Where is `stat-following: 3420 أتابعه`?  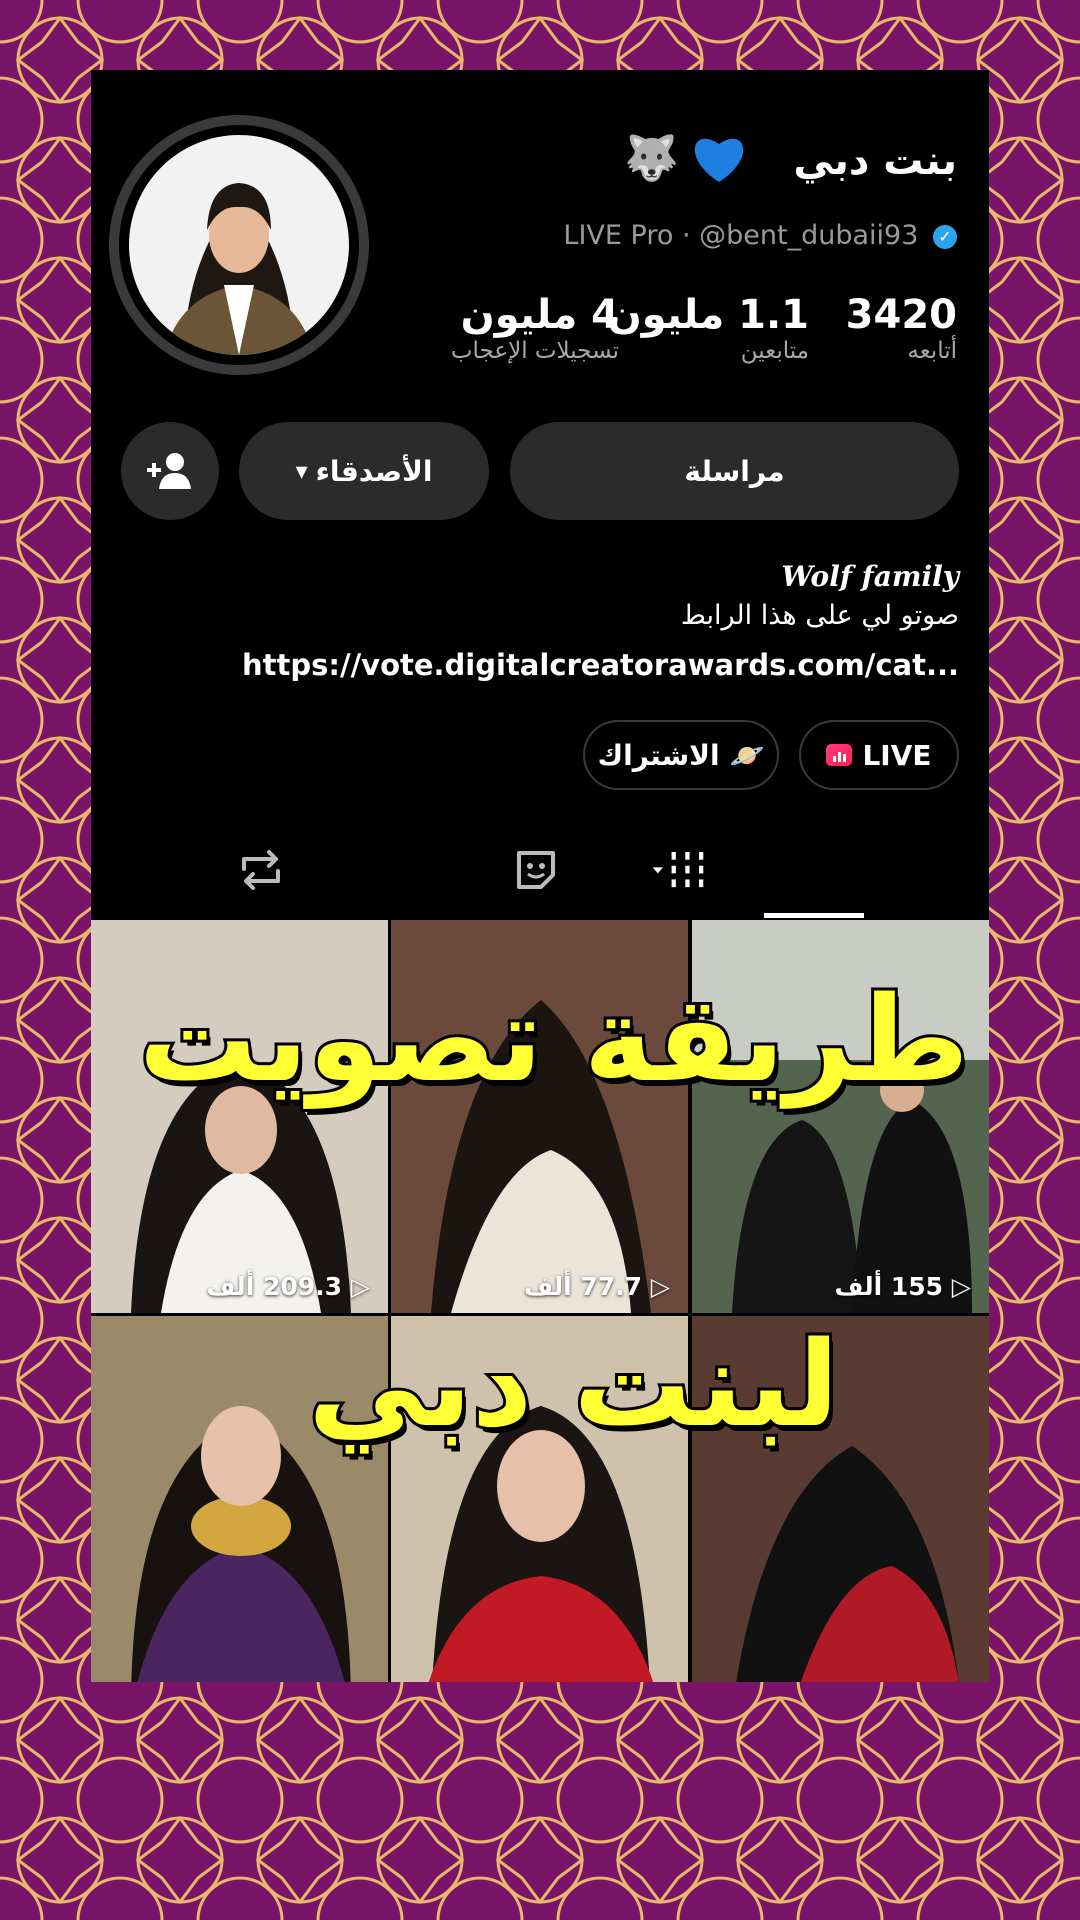
stat-following: 3420 أتابعه is located at coordinates (901, 328).